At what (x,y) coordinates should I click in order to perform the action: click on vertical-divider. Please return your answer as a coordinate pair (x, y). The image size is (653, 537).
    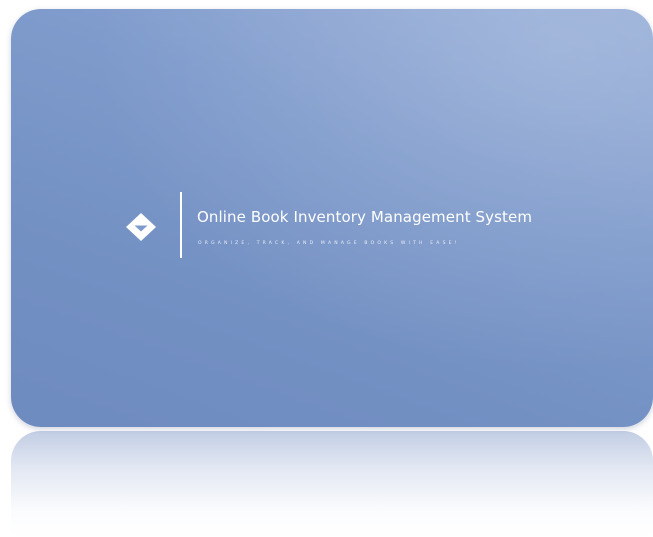
    Looking at the image, I should click on (181, 225).